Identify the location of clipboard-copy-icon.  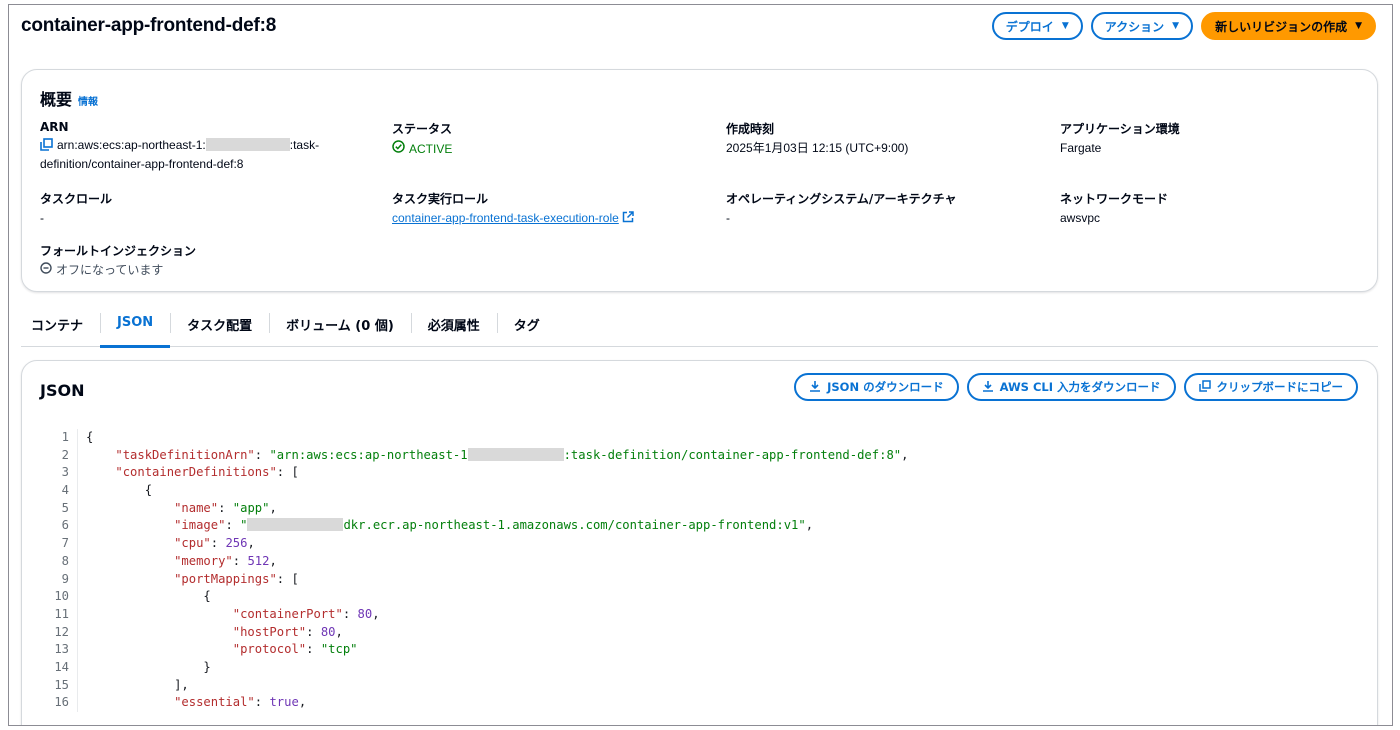
(1204, 387).